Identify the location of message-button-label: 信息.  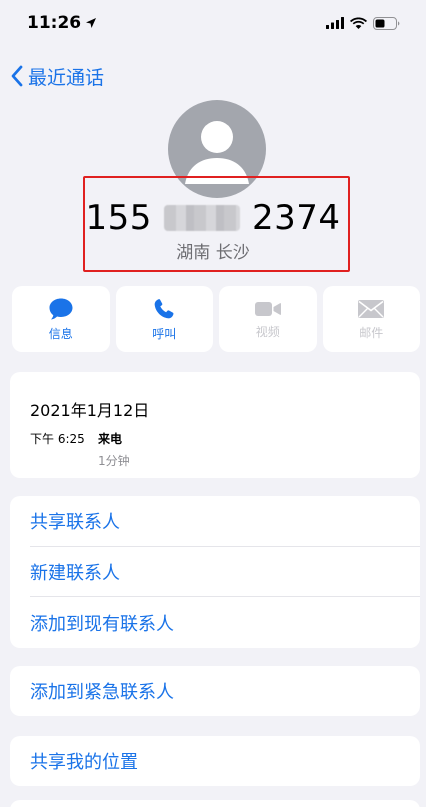
(60, 333).